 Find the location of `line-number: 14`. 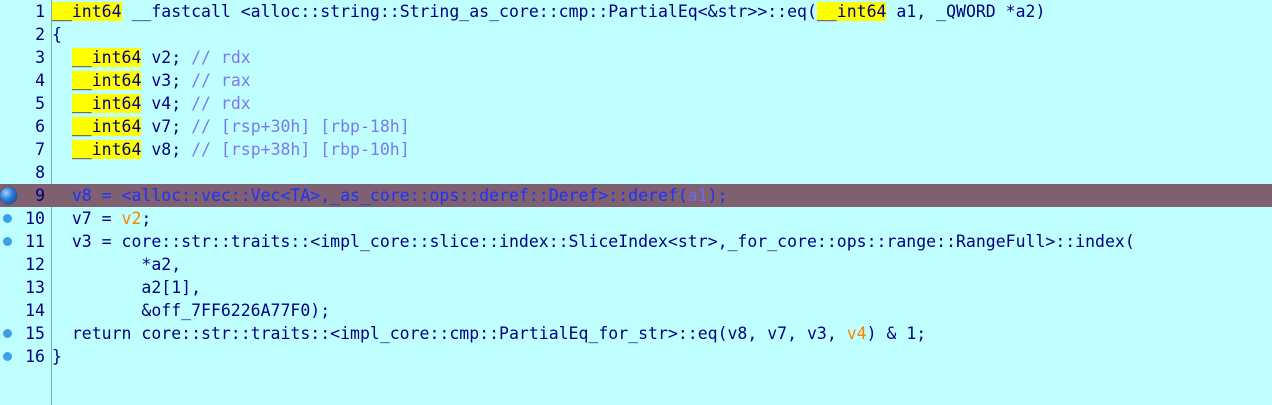

line-number: 14 is located at coordinates (35, 310).